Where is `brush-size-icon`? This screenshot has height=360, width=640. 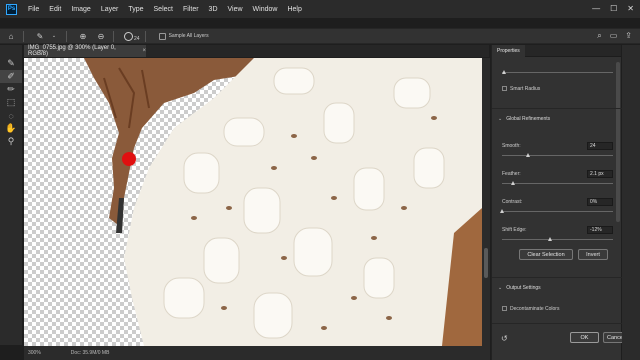 brush-size-icon is located at coordinates (128, 36).